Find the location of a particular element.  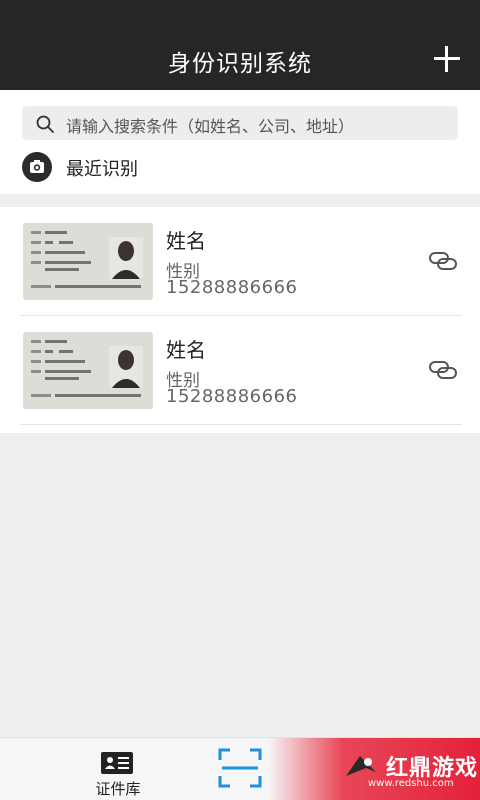

tab-id-library-label: 证件库 is located at coordinates (118, 789).